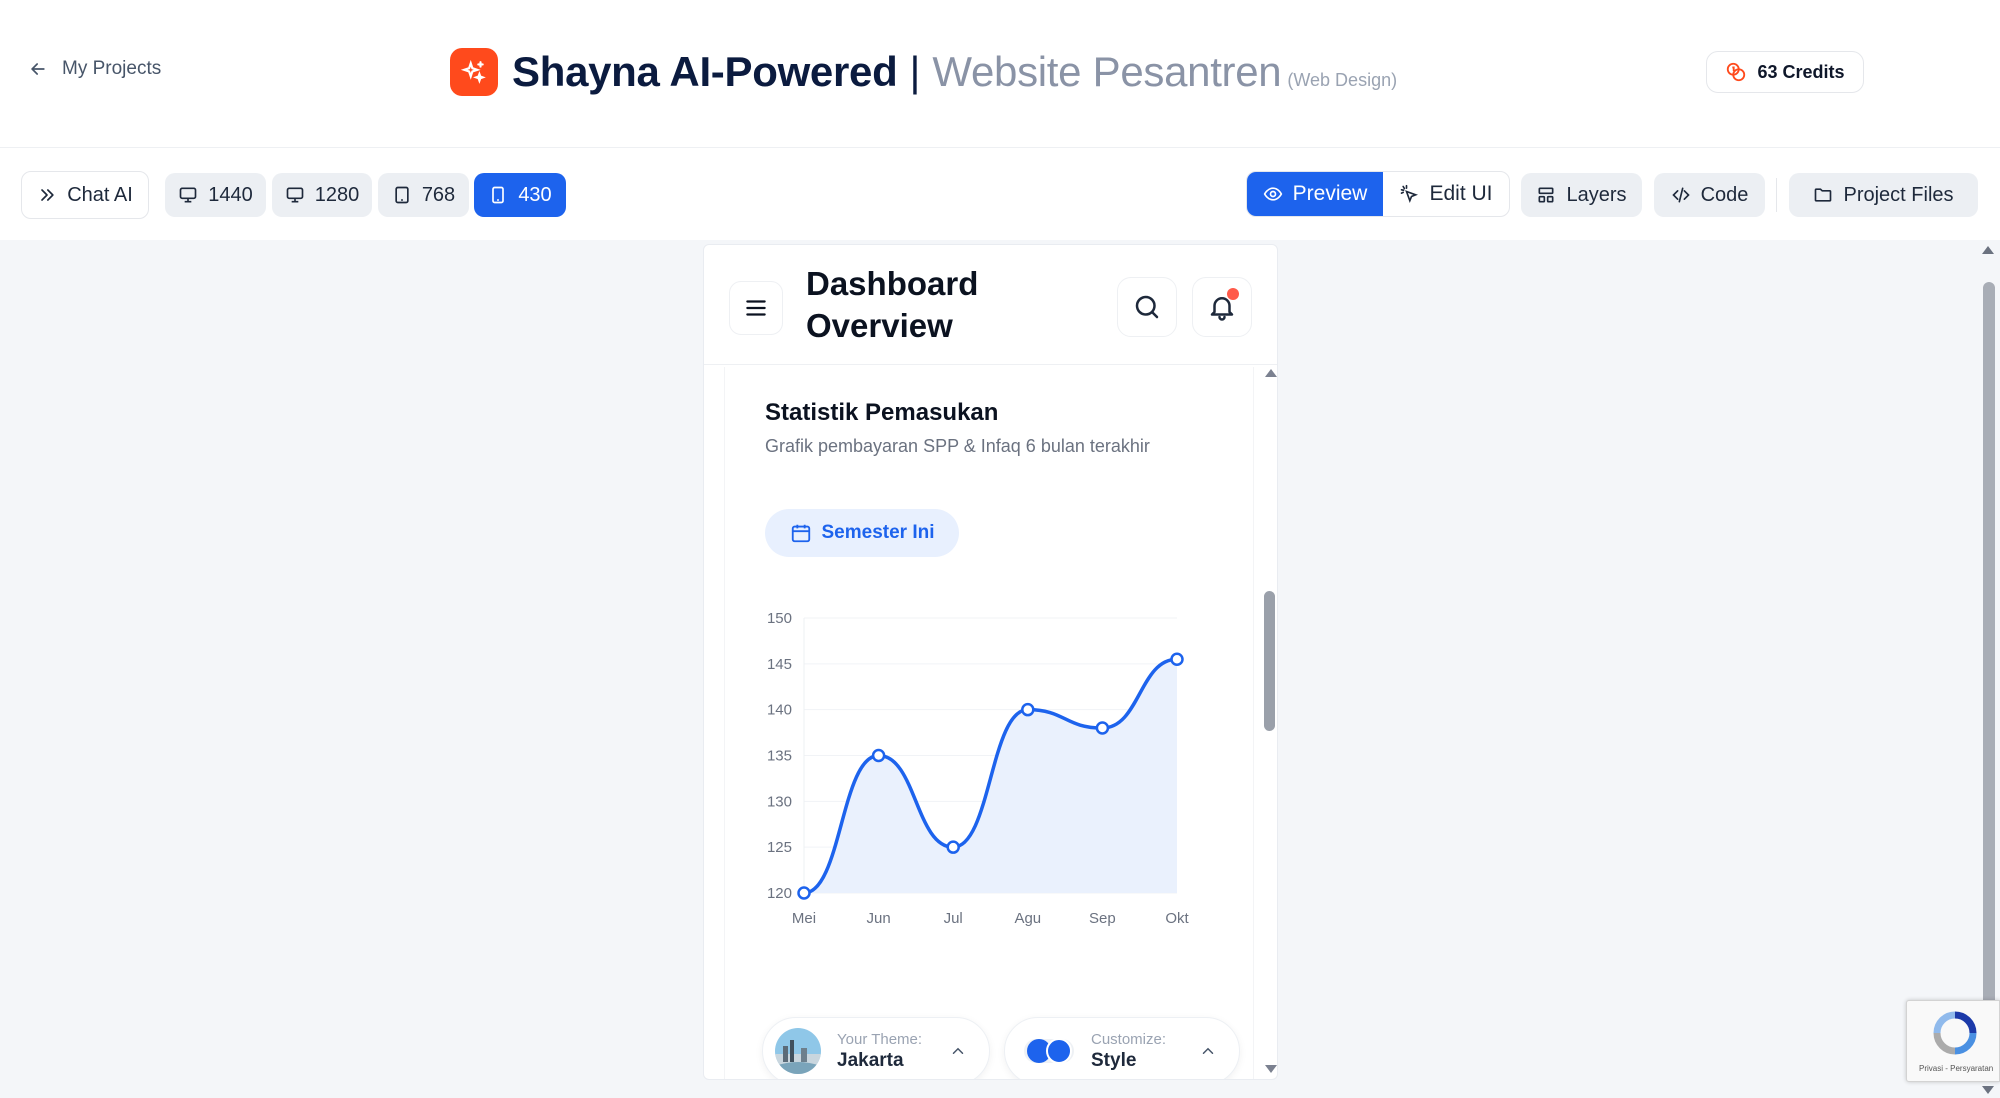 The width and height of the screenshot is (2000, 1098). Describe the element at coordinates (535, 194) in the screenshot. I see `size-430-label: 430` at that location.